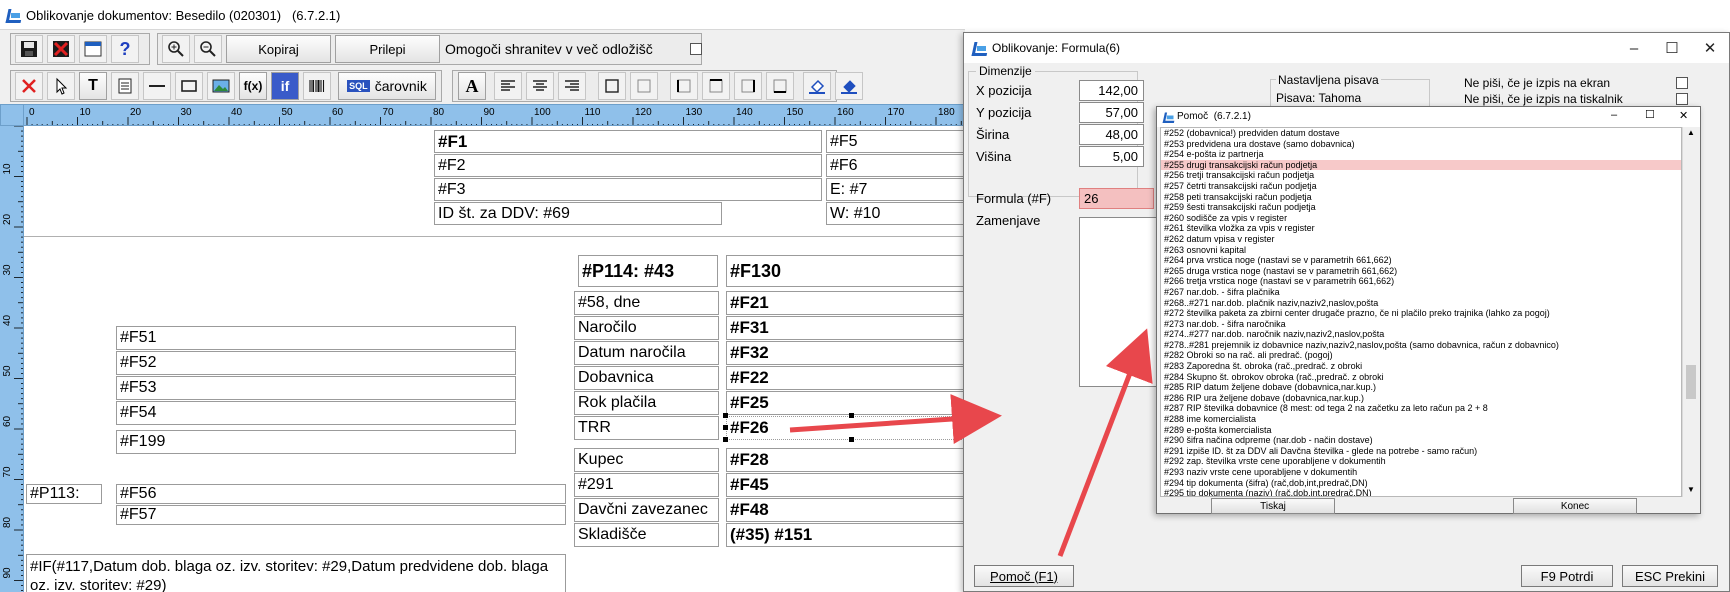 The image size is (1730, 592). I want to click on help-maximize-icon: ☐, so click(1650, 114).